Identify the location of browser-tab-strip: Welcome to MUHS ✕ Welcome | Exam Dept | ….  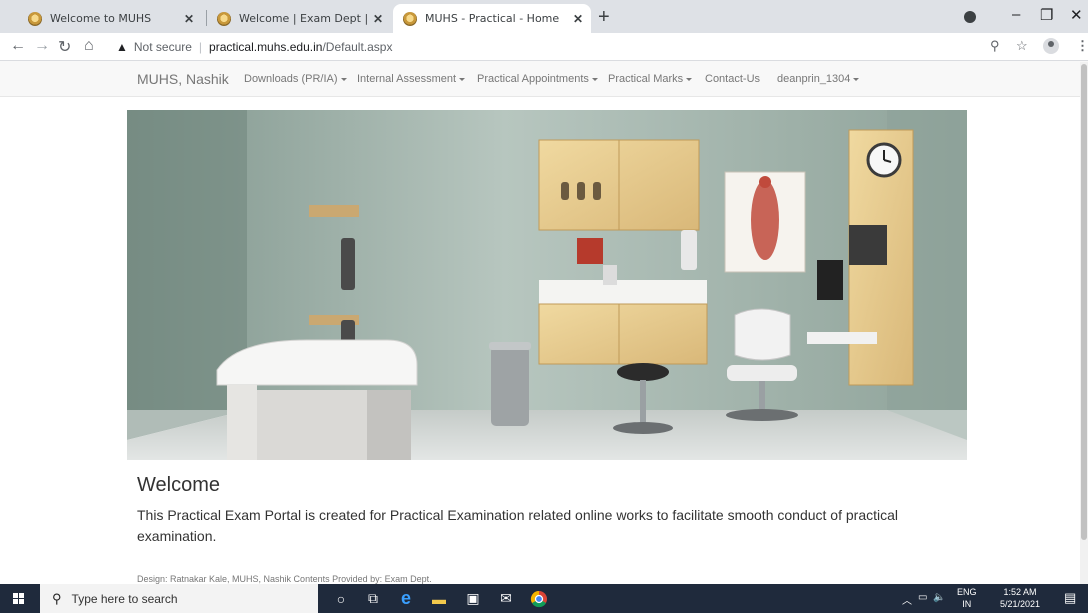
(544, 16).